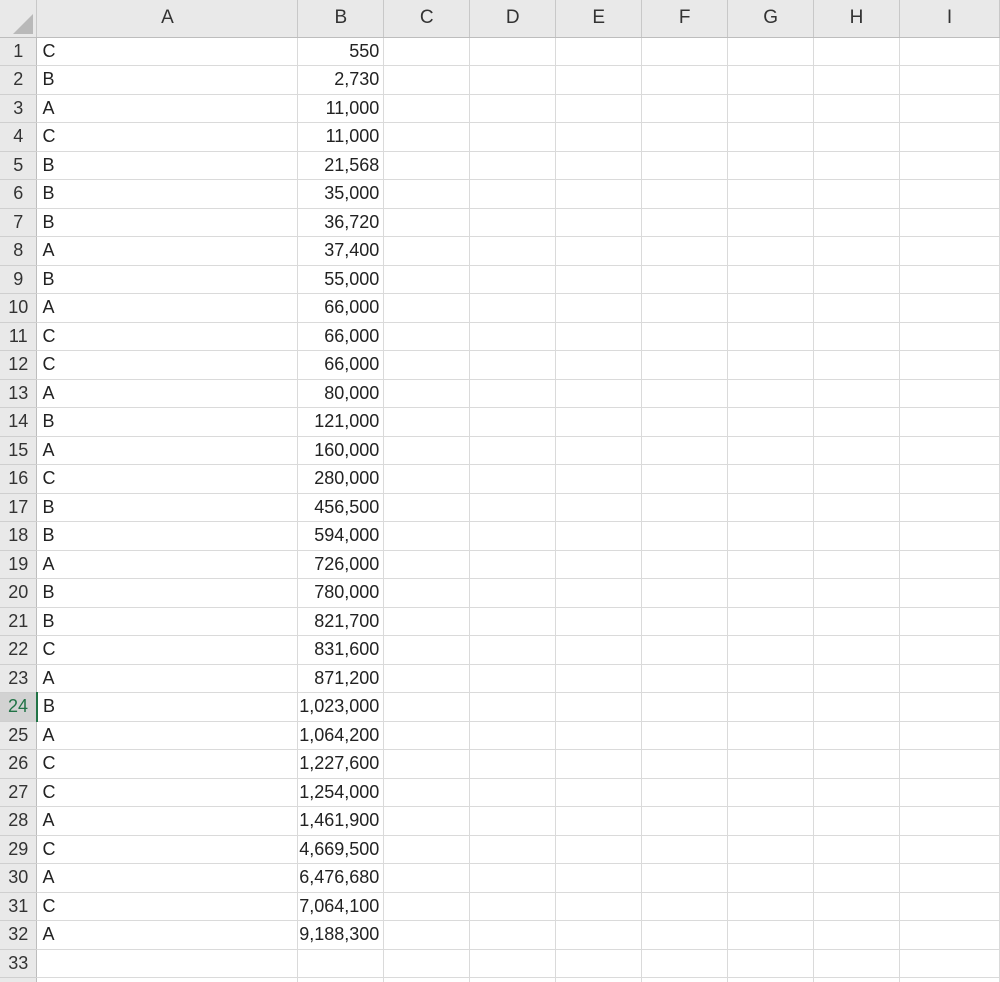  Describe the element at coordinates (19, 821) in the screenshot. I see `row-header: 28` at that location.